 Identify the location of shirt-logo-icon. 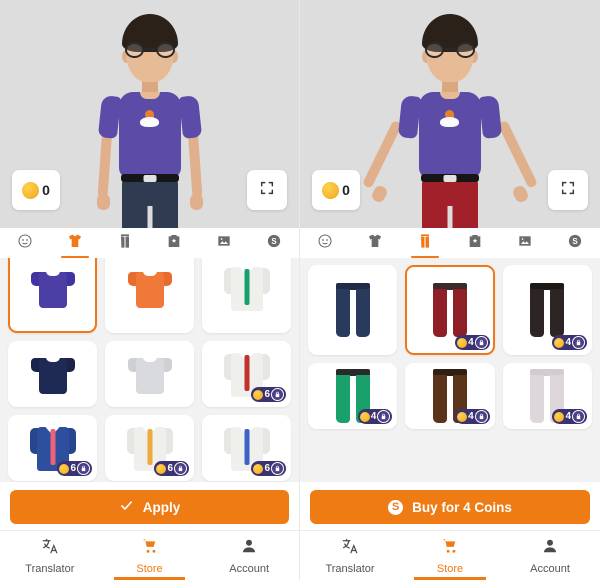
(150, 119).